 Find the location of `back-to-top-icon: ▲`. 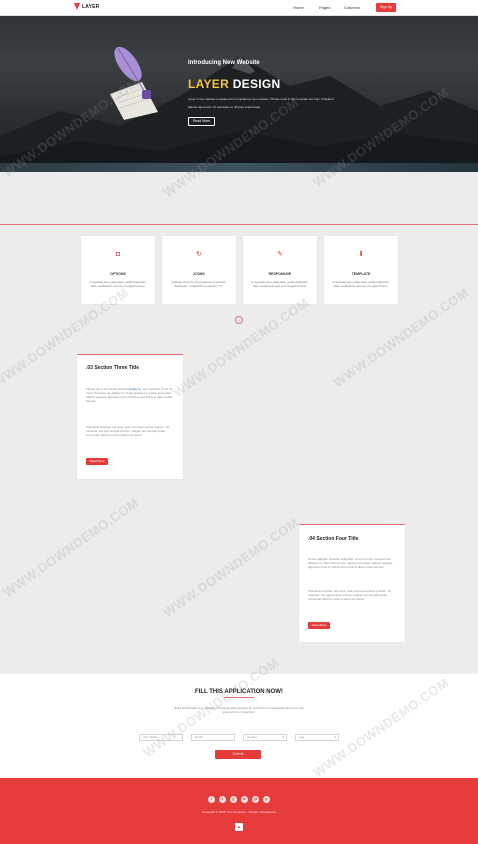

back-to-top-icon: ▲ is located at coordinates (239, 827).